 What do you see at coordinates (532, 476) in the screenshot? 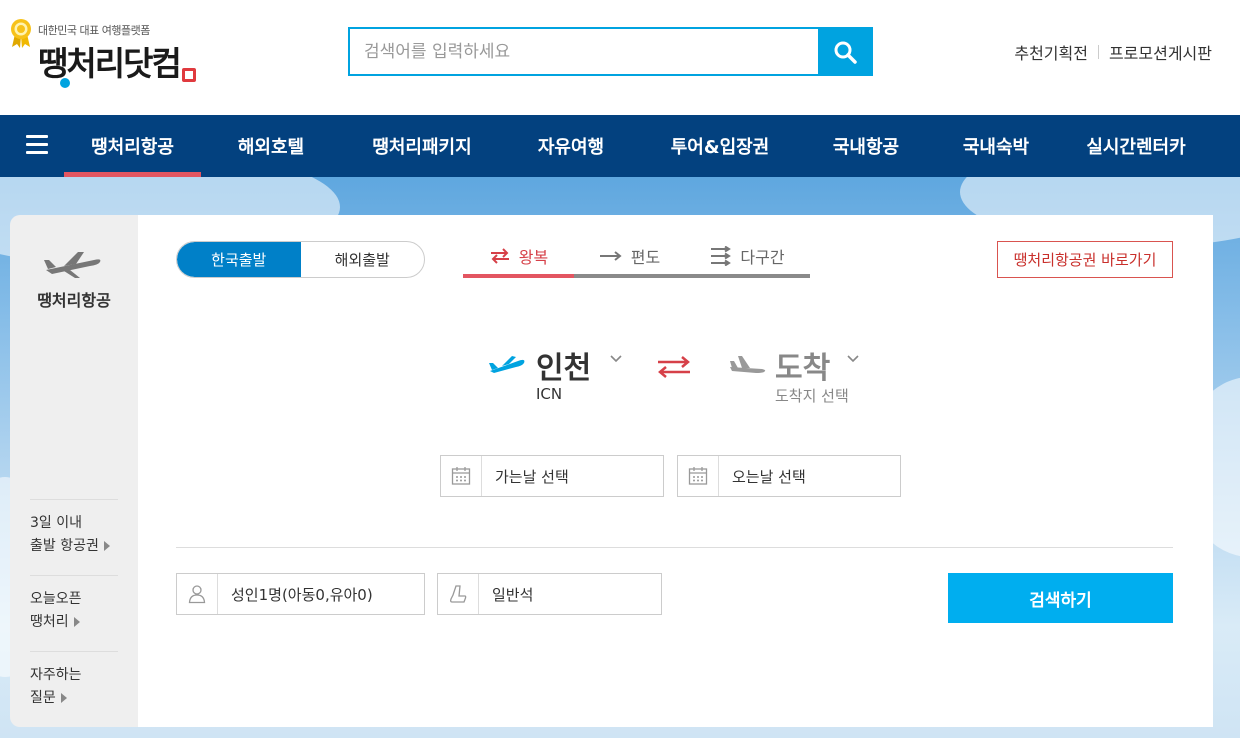
I see `depart-date-text: 가는날 선택` at bounding box center [532, 476].